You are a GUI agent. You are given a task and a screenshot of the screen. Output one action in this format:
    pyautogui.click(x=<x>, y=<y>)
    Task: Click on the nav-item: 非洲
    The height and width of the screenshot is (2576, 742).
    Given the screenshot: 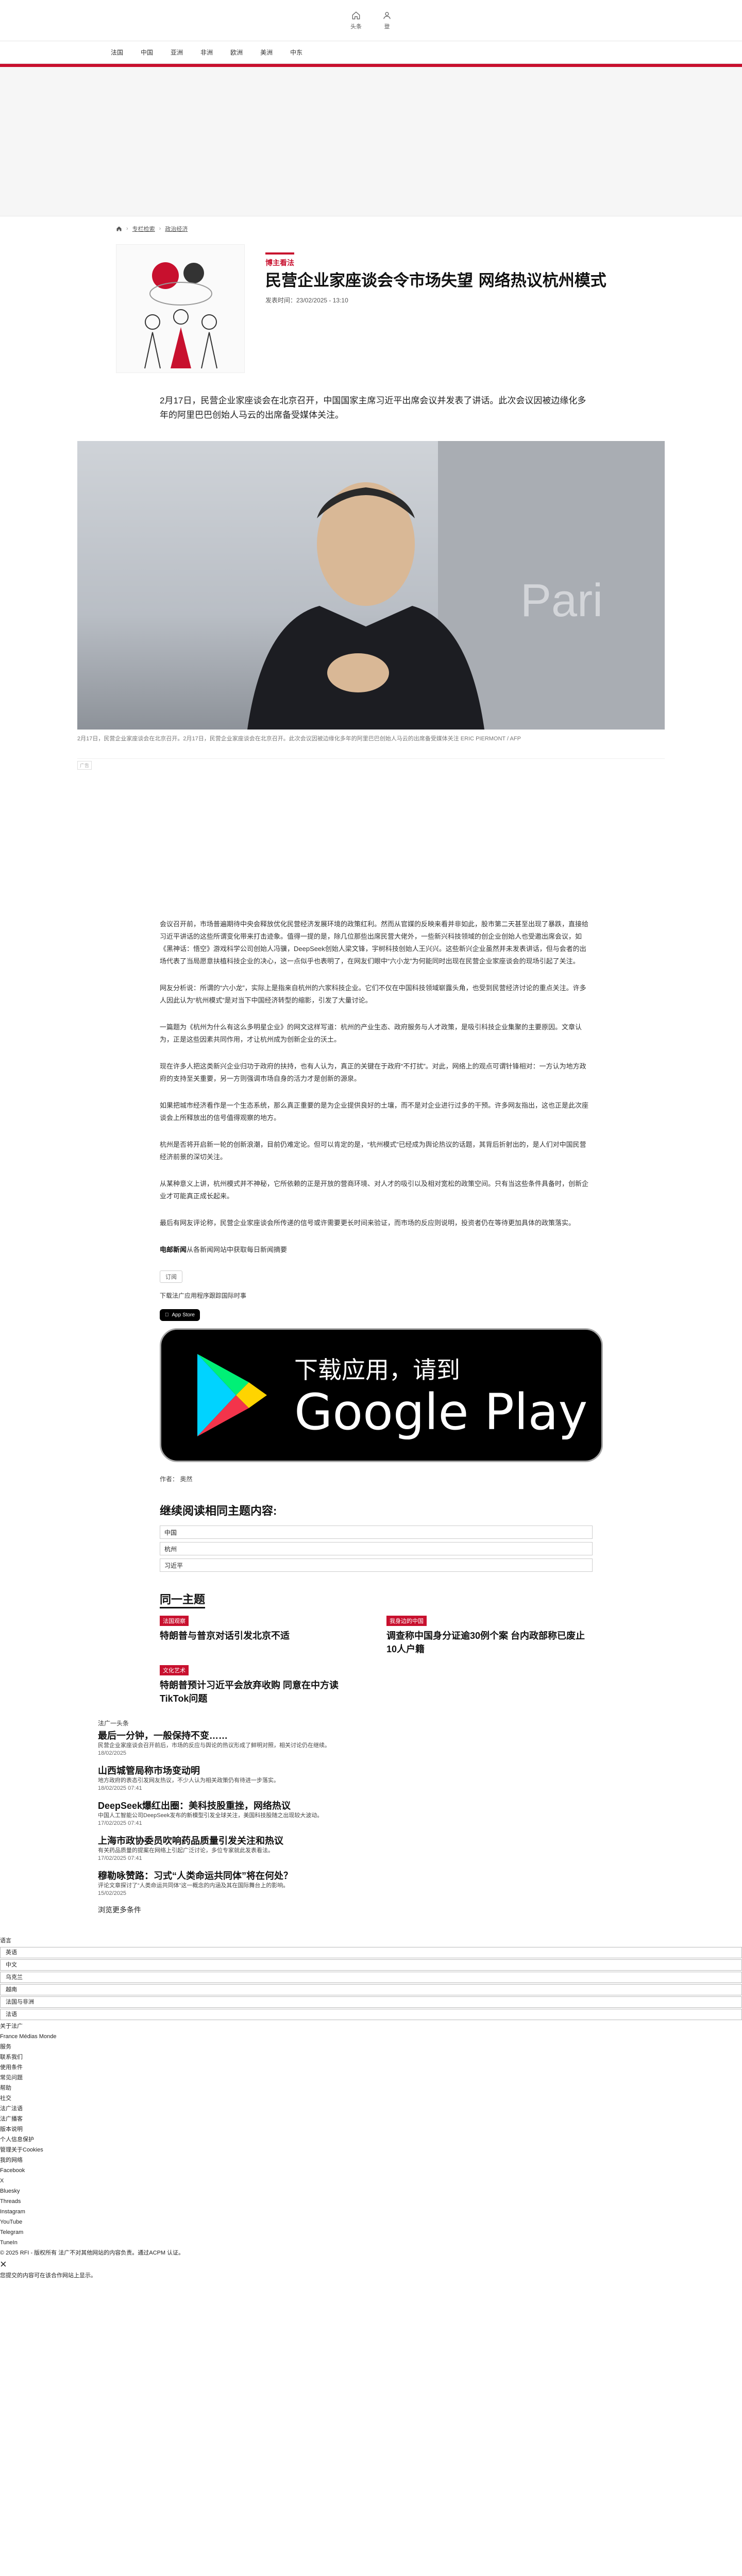 What is the action you would take?
    pyautogui.click(x=206, y=52)
    